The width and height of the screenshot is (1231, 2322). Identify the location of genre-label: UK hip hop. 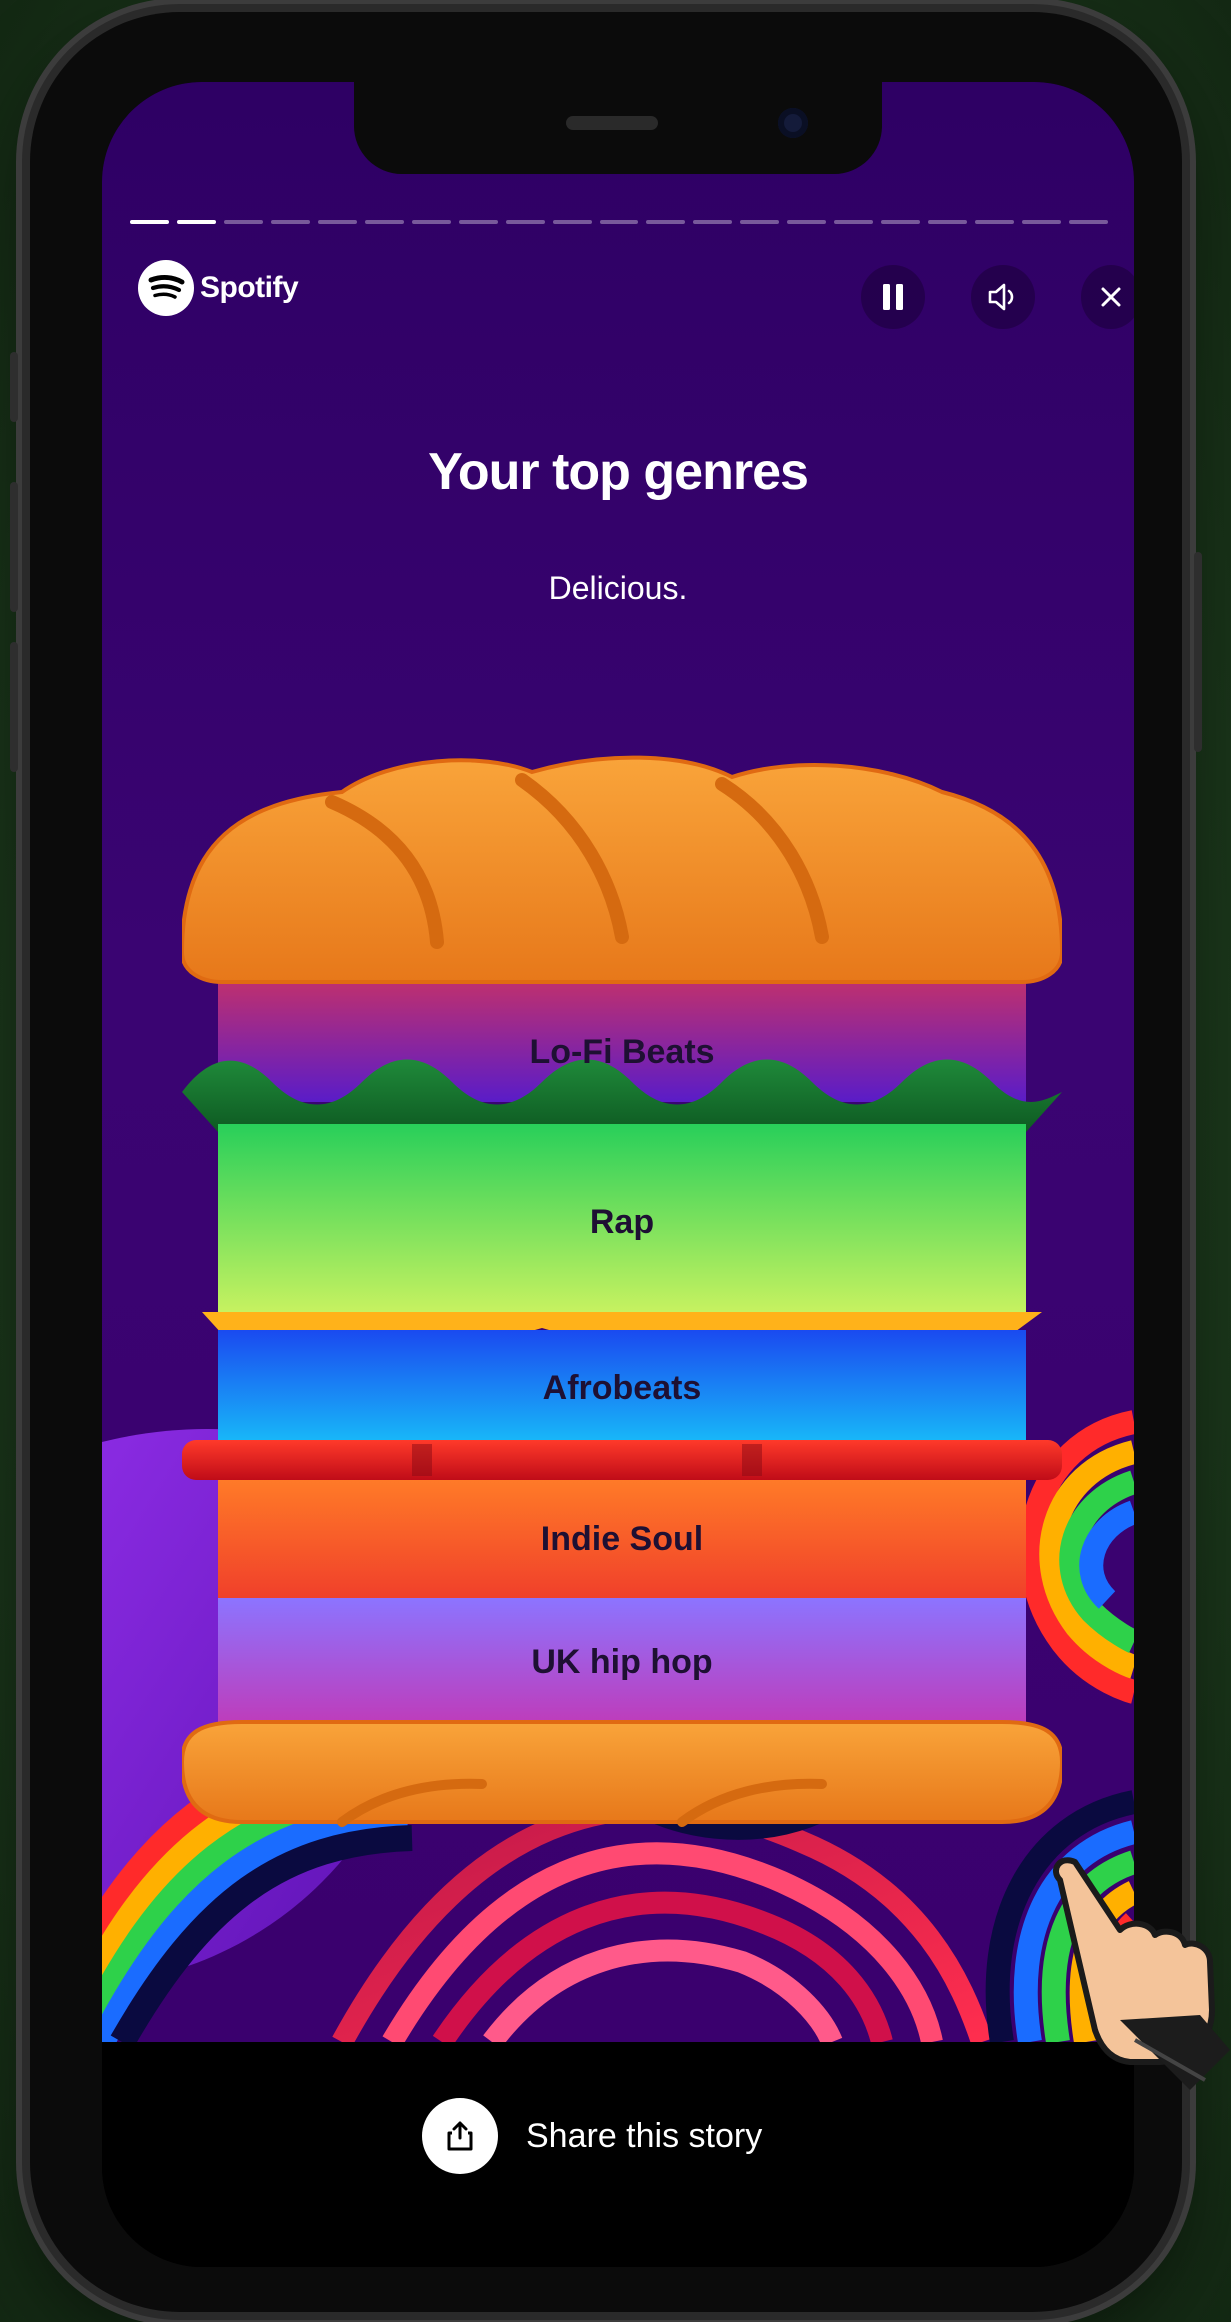
(622, 1661).